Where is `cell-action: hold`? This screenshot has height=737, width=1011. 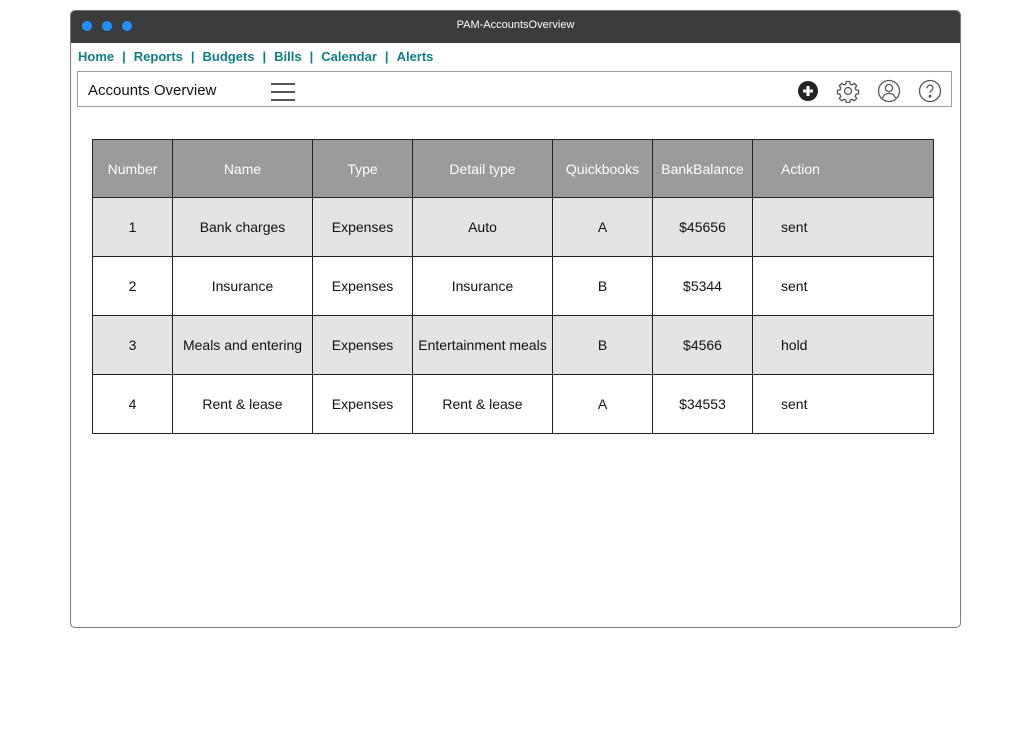 cell-action: hold is located at coordinates (843, 345).